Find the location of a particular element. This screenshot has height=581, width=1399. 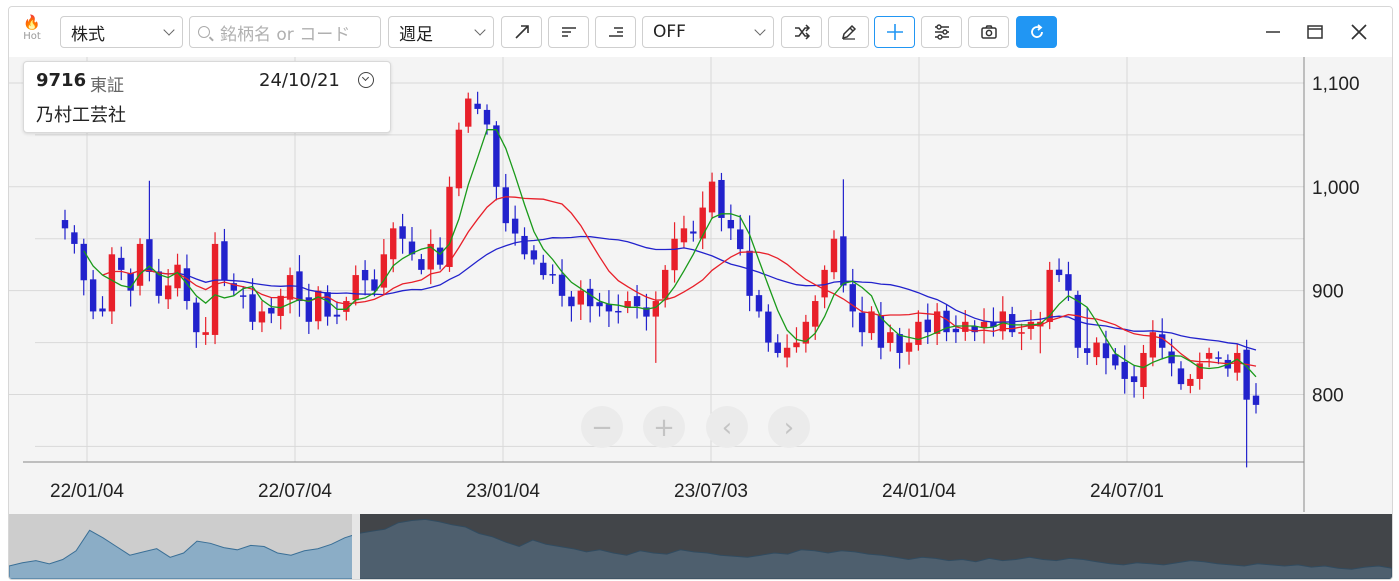

shuffle-button is located at coordinates (801, 32).